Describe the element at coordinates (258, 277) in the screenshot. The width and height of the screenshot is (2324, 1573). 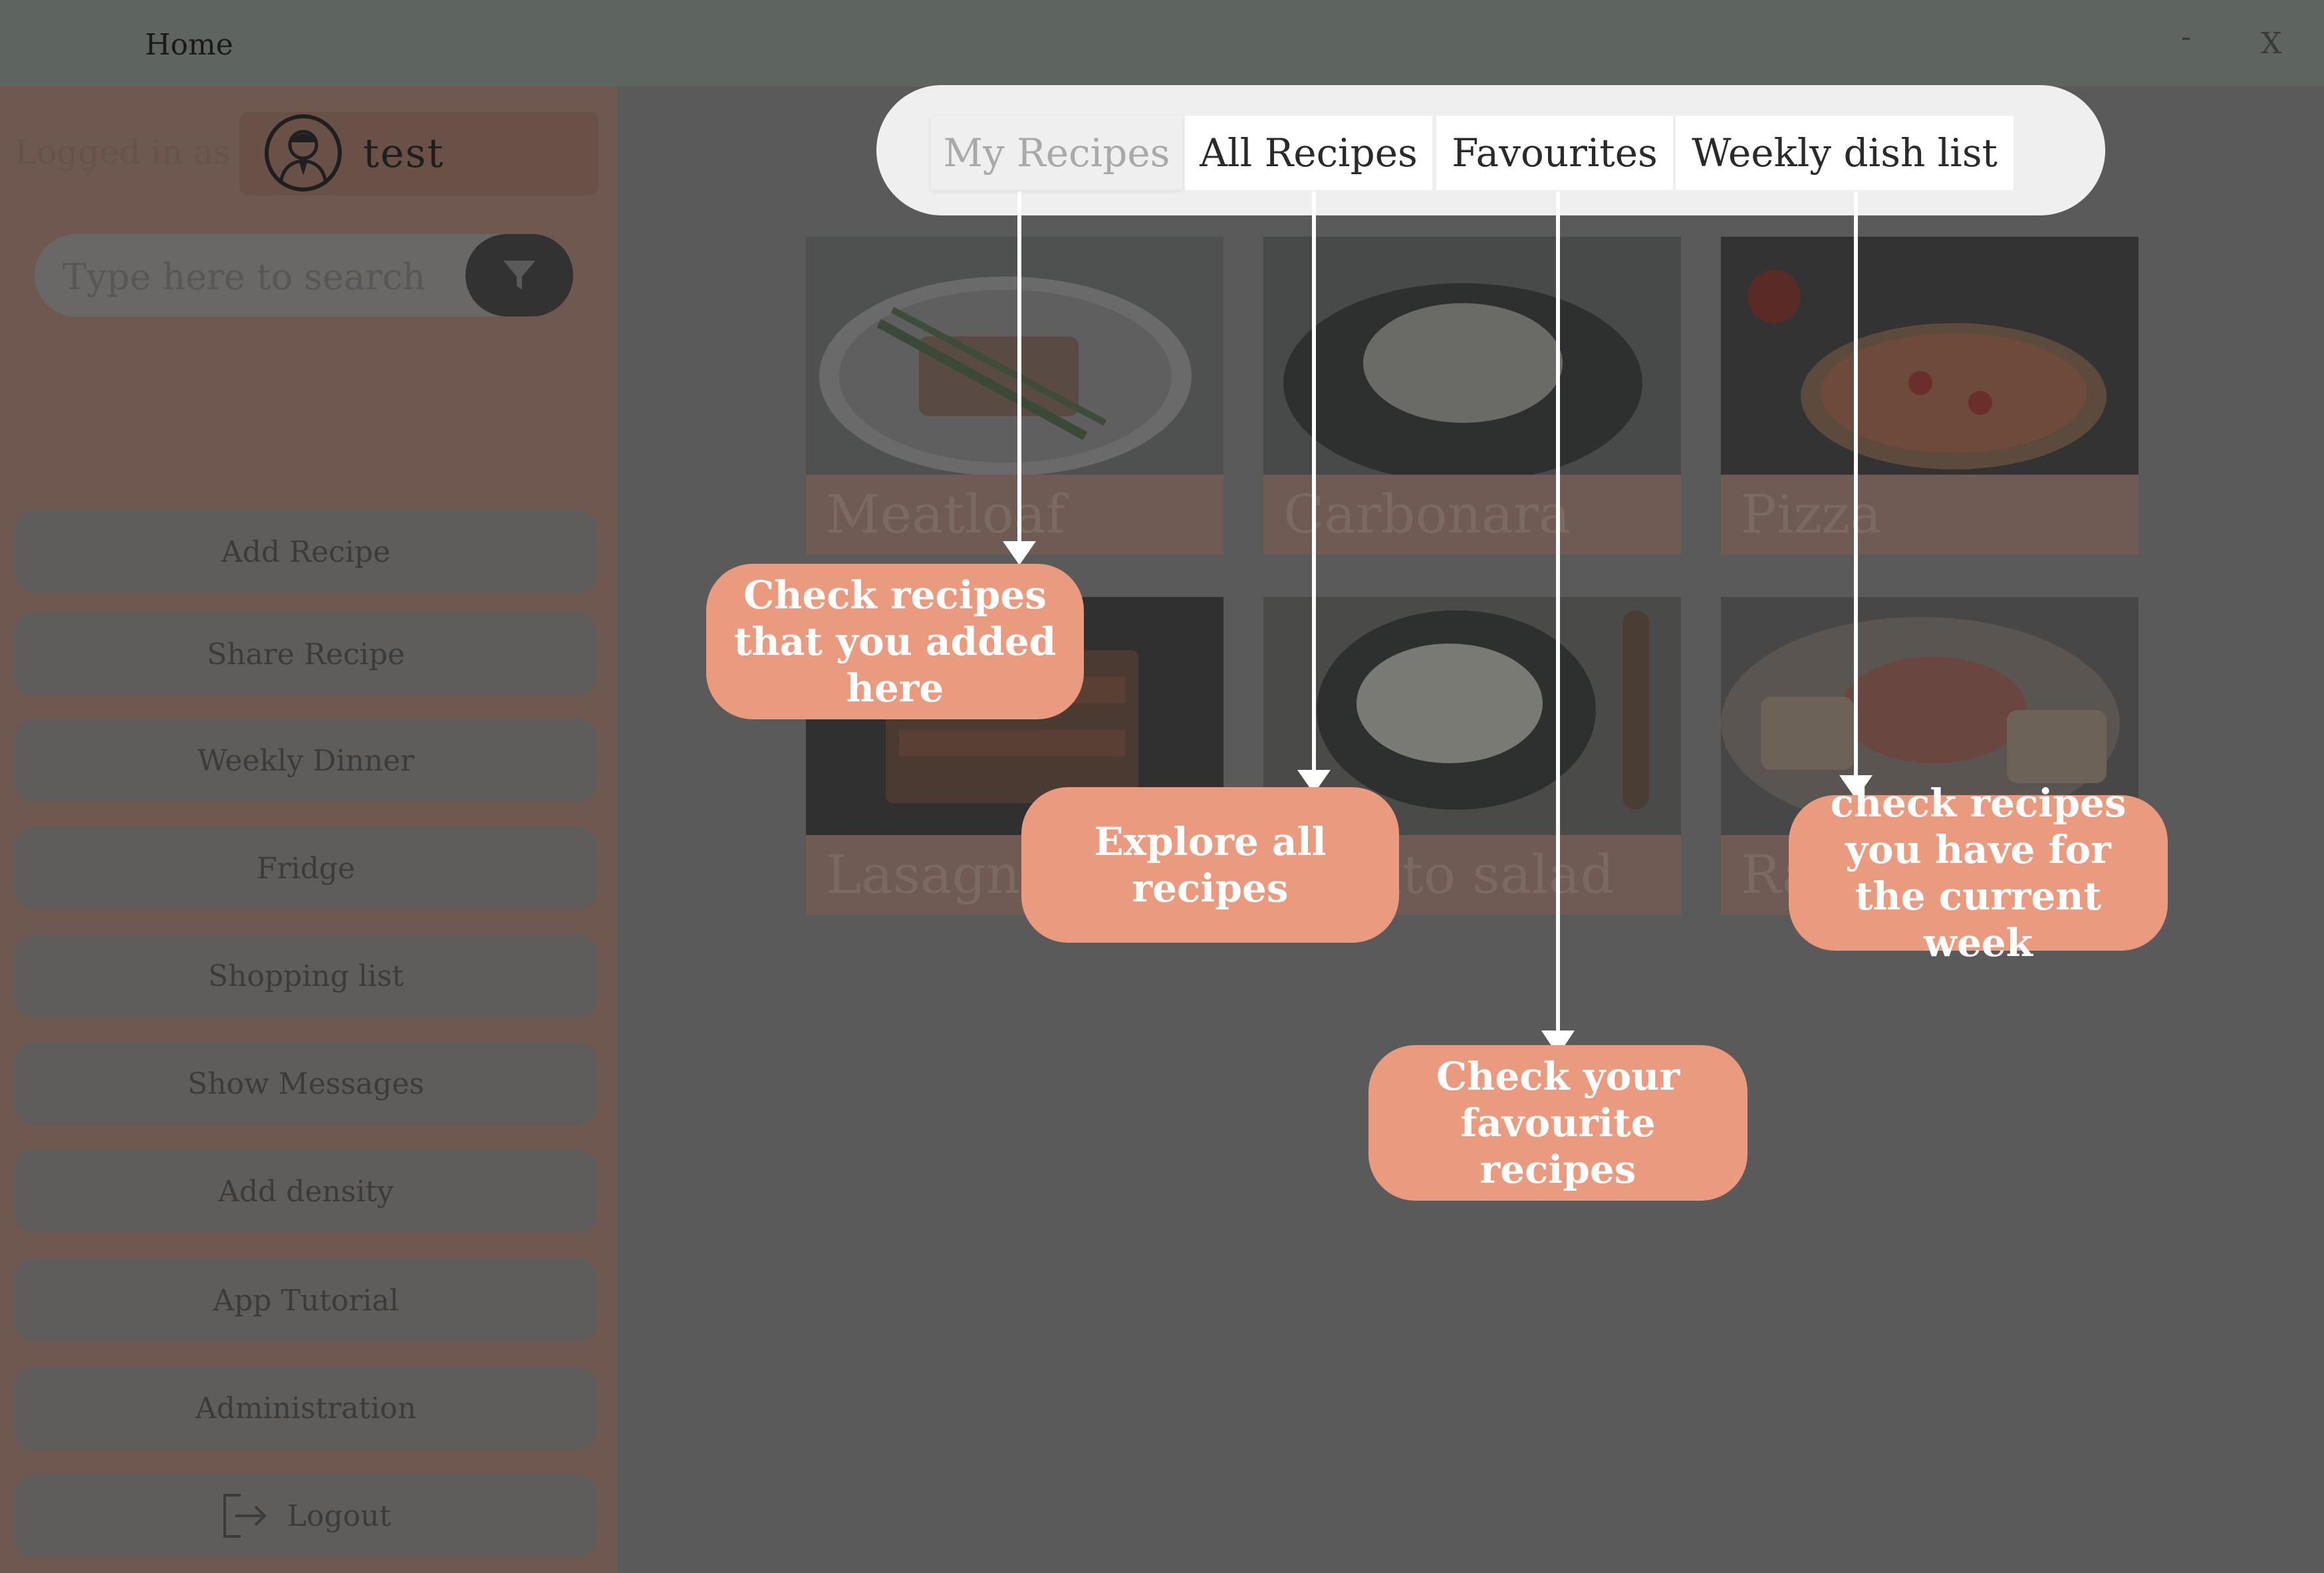
I see `search-input` at that location.